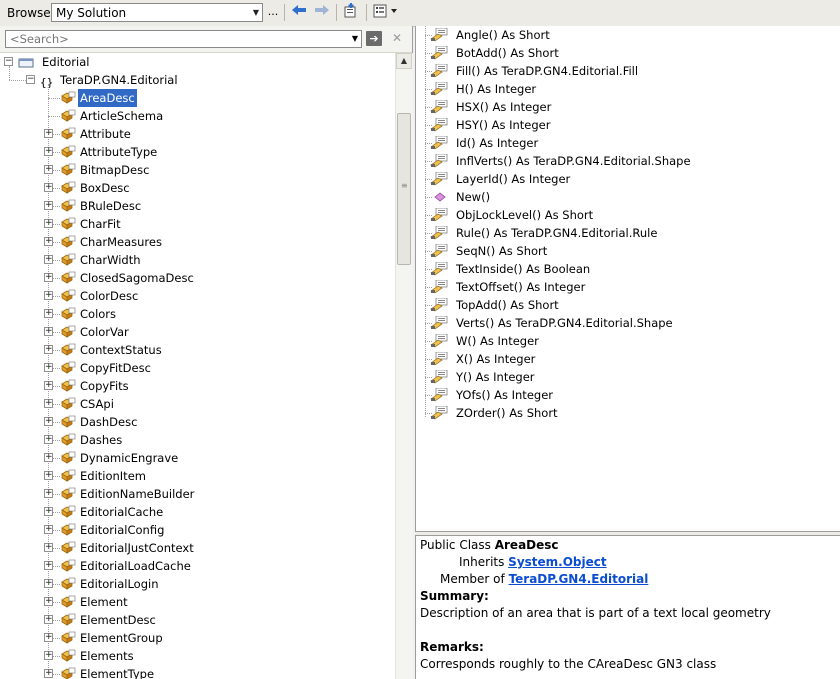  What do you see at coordinates (197, 458) in the screenshot?
I see `tree-node-class: + DynamicEngrave` at bounding box center [197, 458].